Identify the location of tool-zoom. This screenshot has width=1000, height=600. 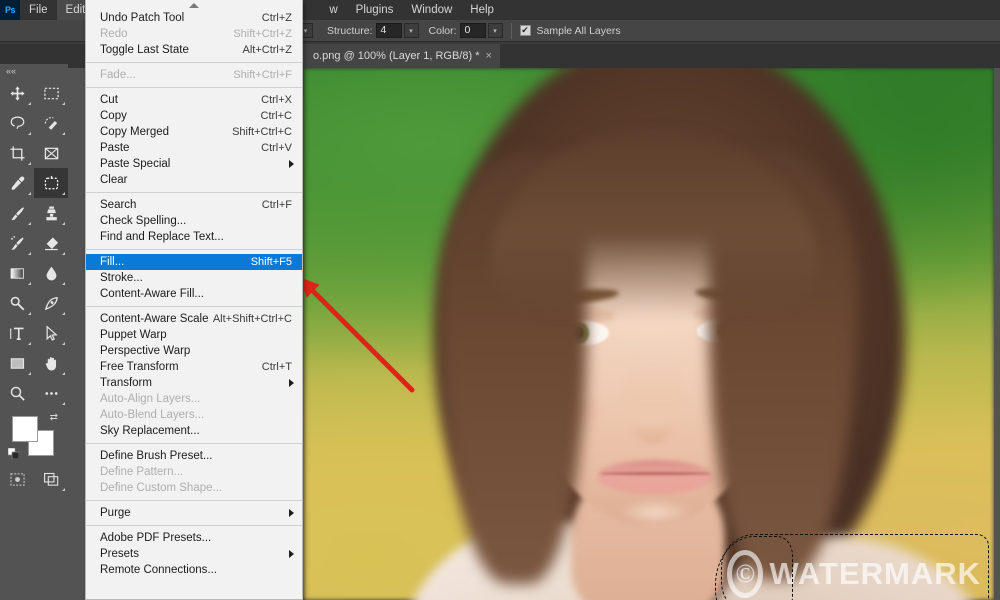
(17, 393).